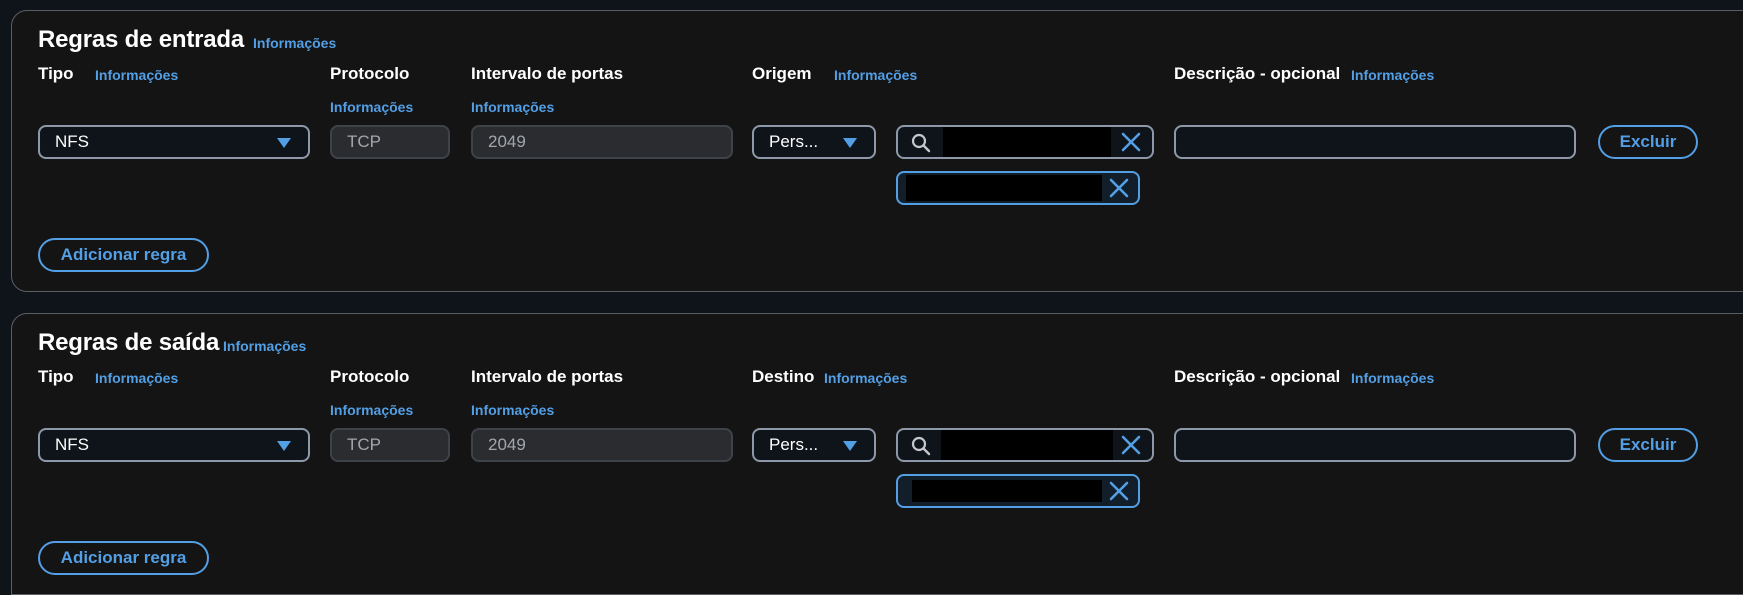 The image size is (1743, 595). What do you see at coordinates (865, 378) in the screenshot?
I see `destination-info-link: Informações` at bounding box center [865, 378].